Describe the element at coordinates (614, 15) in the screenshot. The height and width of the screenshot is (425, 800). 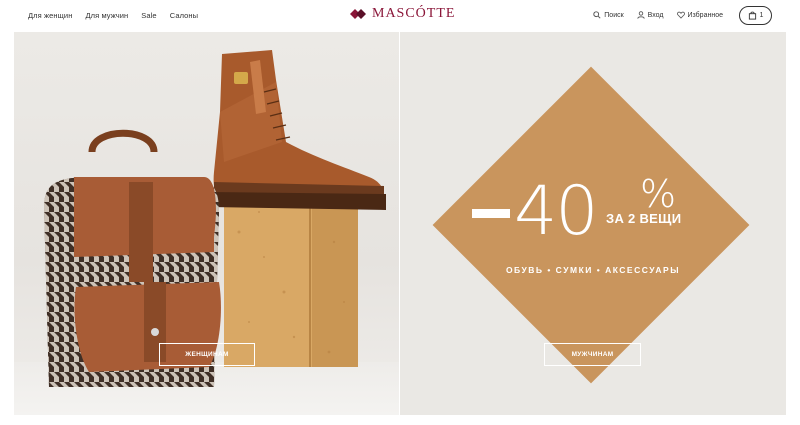
I see `search-label: Поиск` at that location.